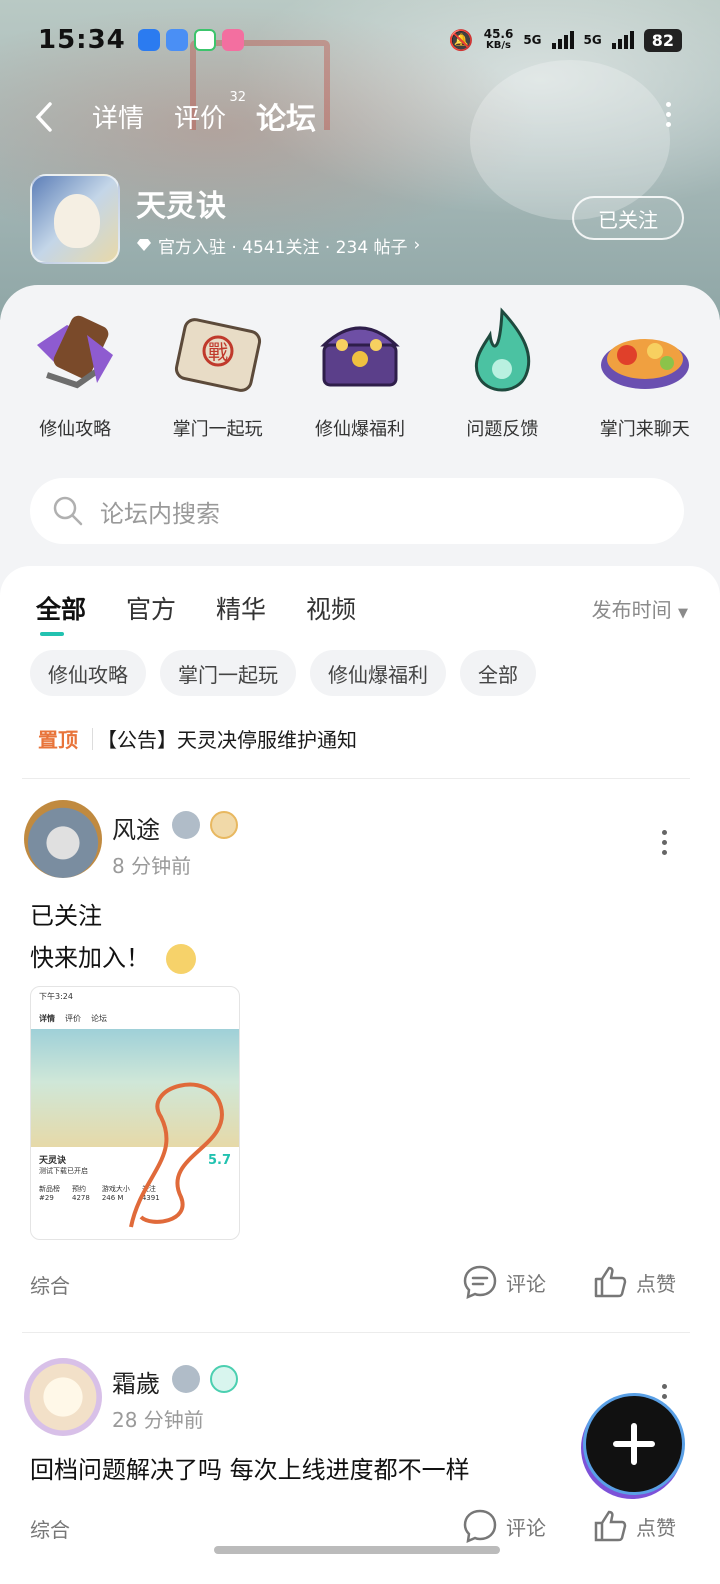 The image size is (720, 1584). What do you see at coordinates (640, 608) in the screenshot?
I see `sort-dropdown: 发布时间 ▼` at bounding box center [640, 608].